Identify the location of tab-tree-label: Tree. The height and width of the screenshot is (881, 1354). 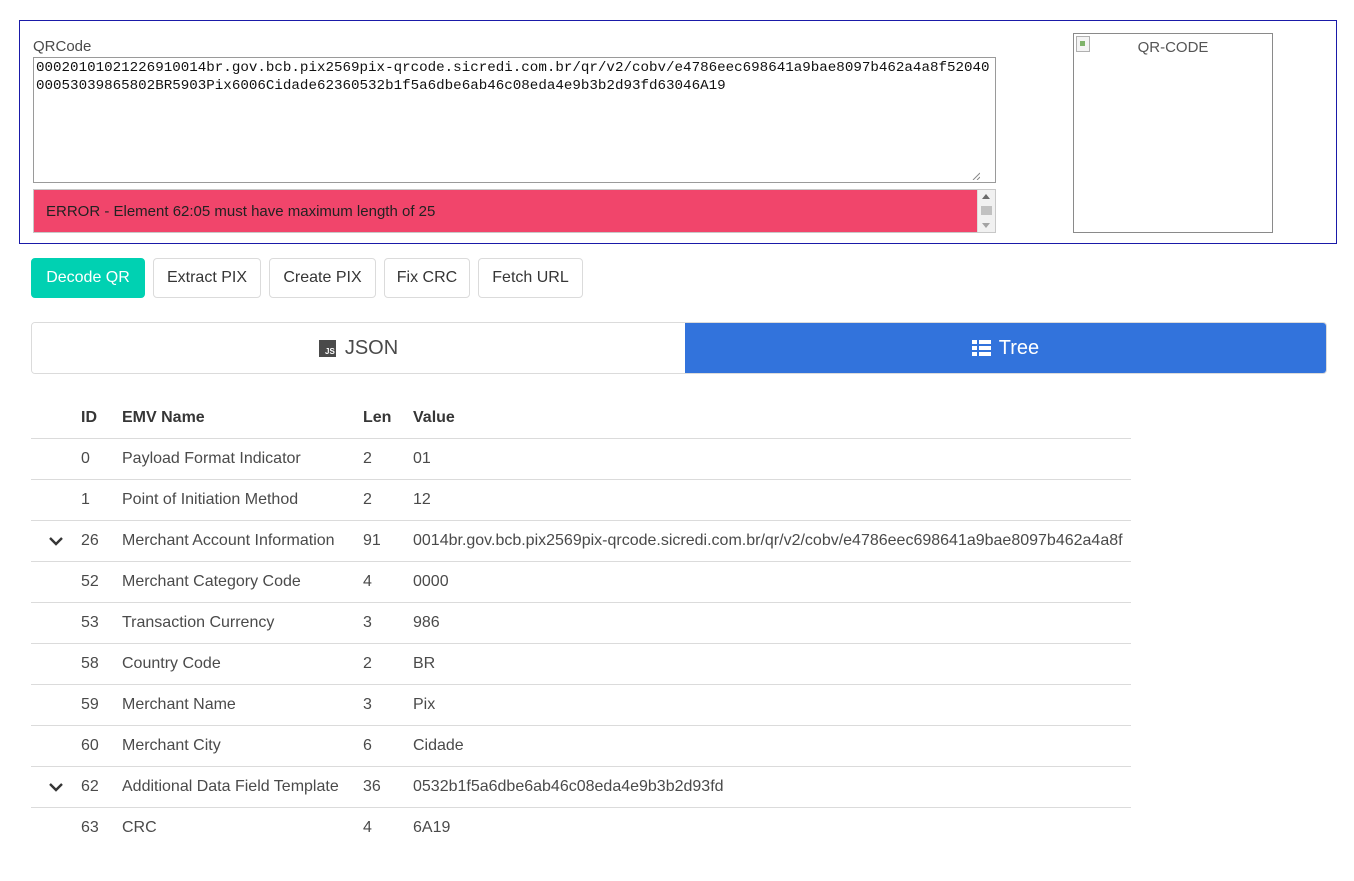
(1019, 347).